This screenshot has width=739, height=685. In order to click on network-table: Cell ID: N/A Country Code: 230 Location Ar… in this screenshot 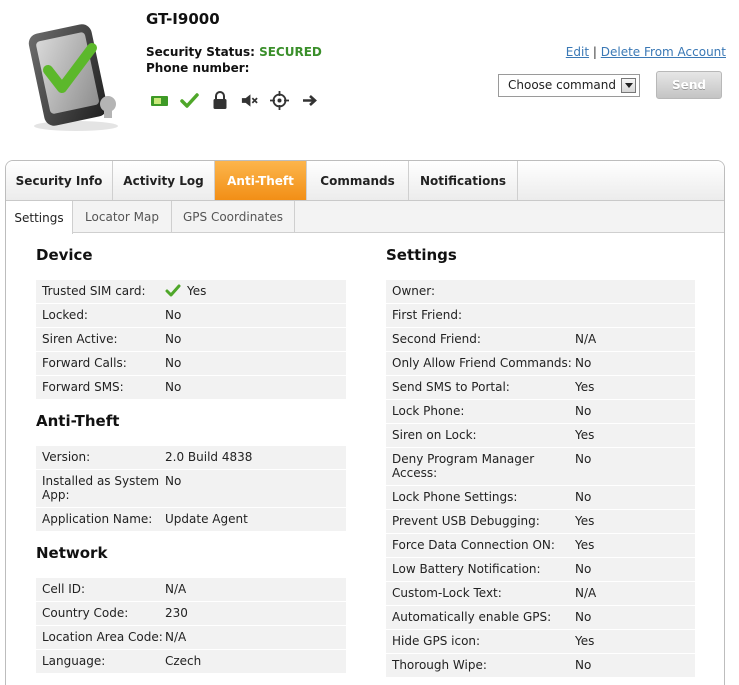, I will do `click(191, 626)`.